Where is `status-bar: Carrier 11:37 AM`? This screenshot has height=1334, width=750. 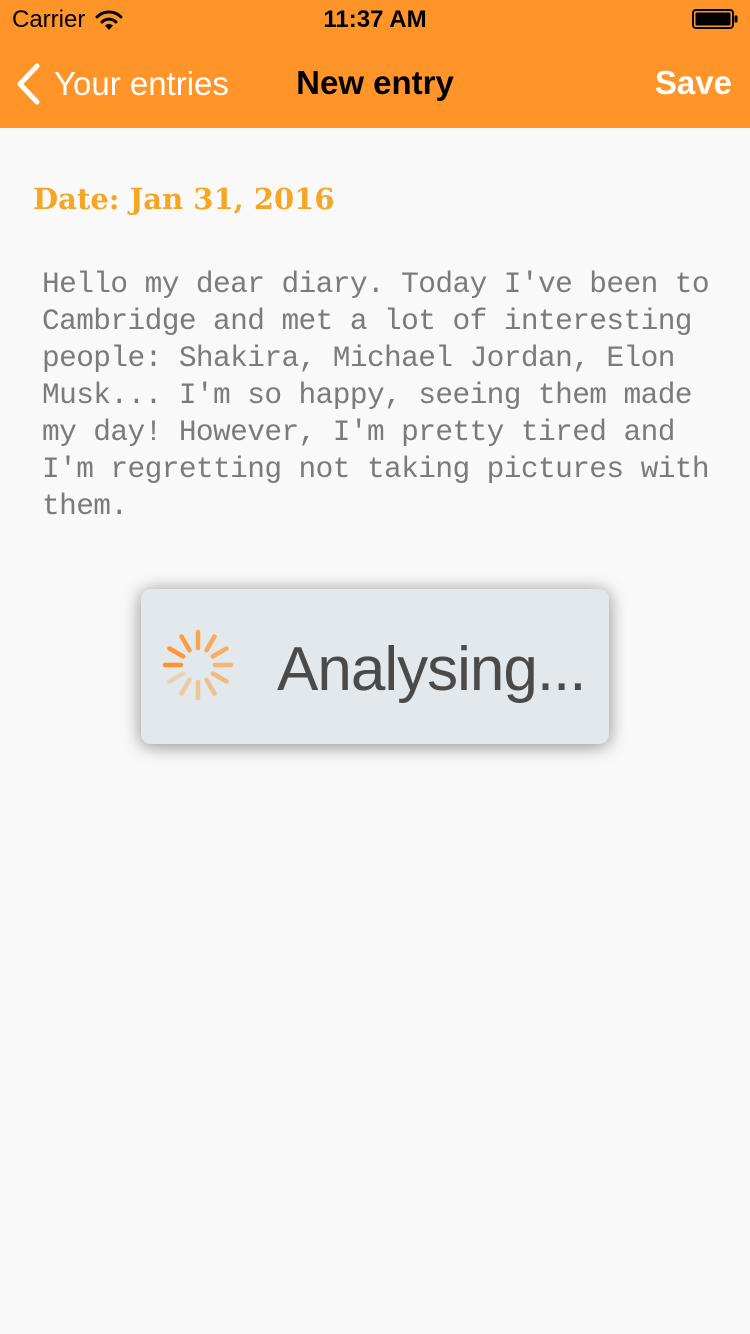 status-bar: Carrier 11:37 AM is located at coordinates (375, 20).